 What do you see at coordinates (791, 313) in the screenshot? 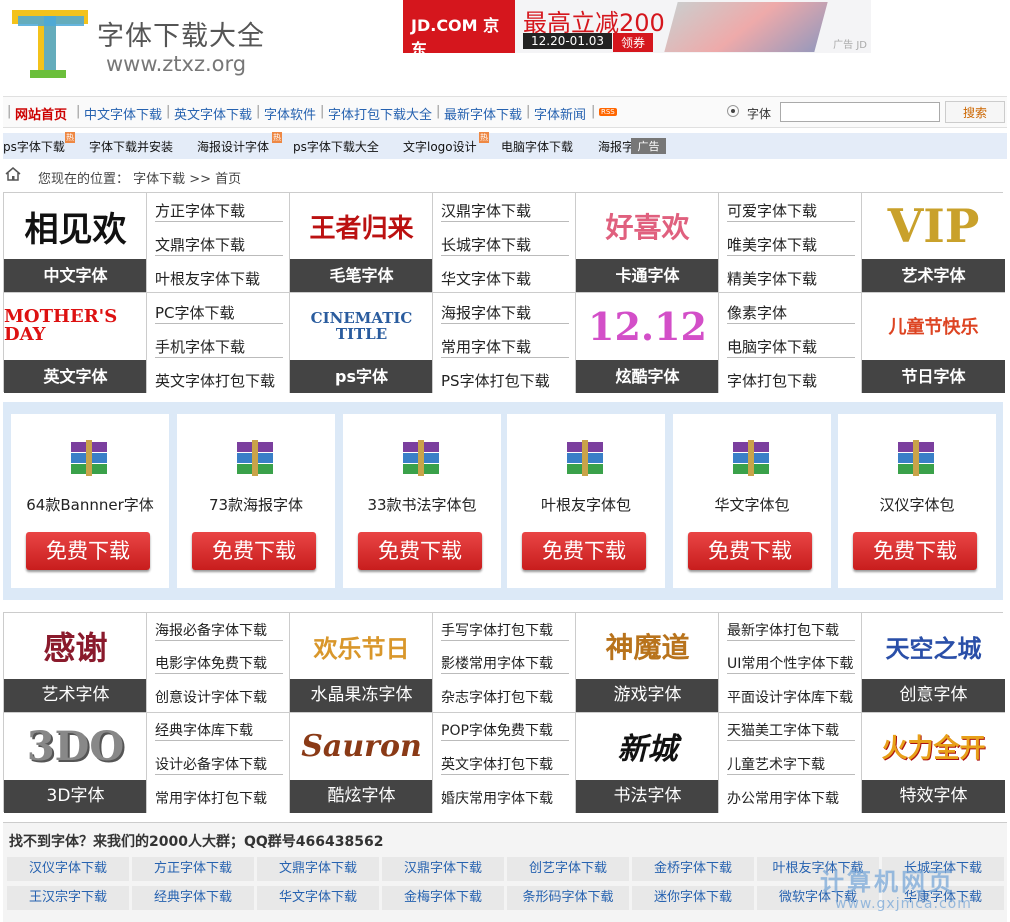
I see `font-link: 像素字体` at bounding box center [791, 313].